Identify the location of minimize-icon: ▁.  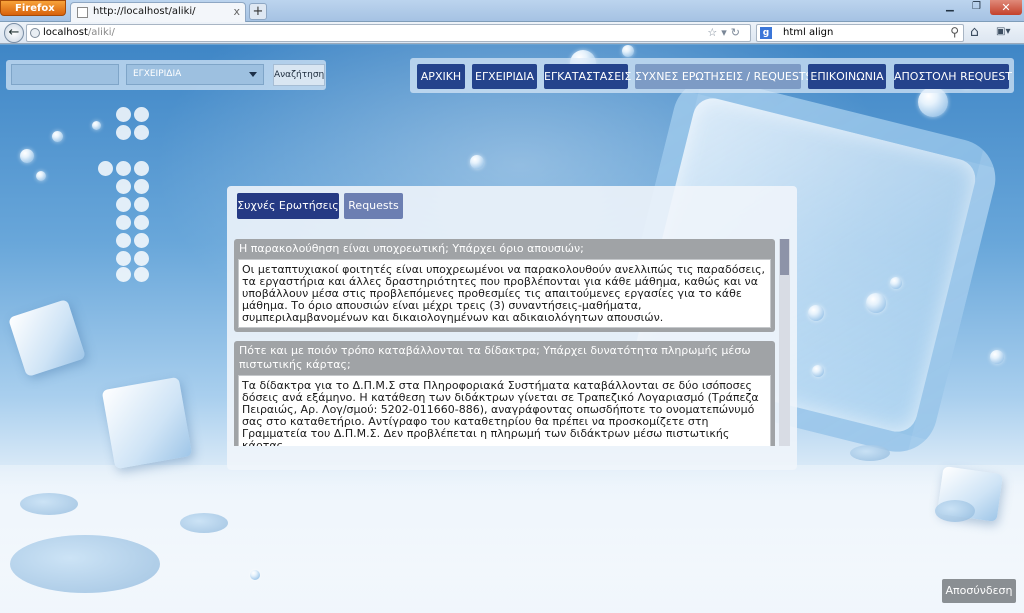
(950, 6).